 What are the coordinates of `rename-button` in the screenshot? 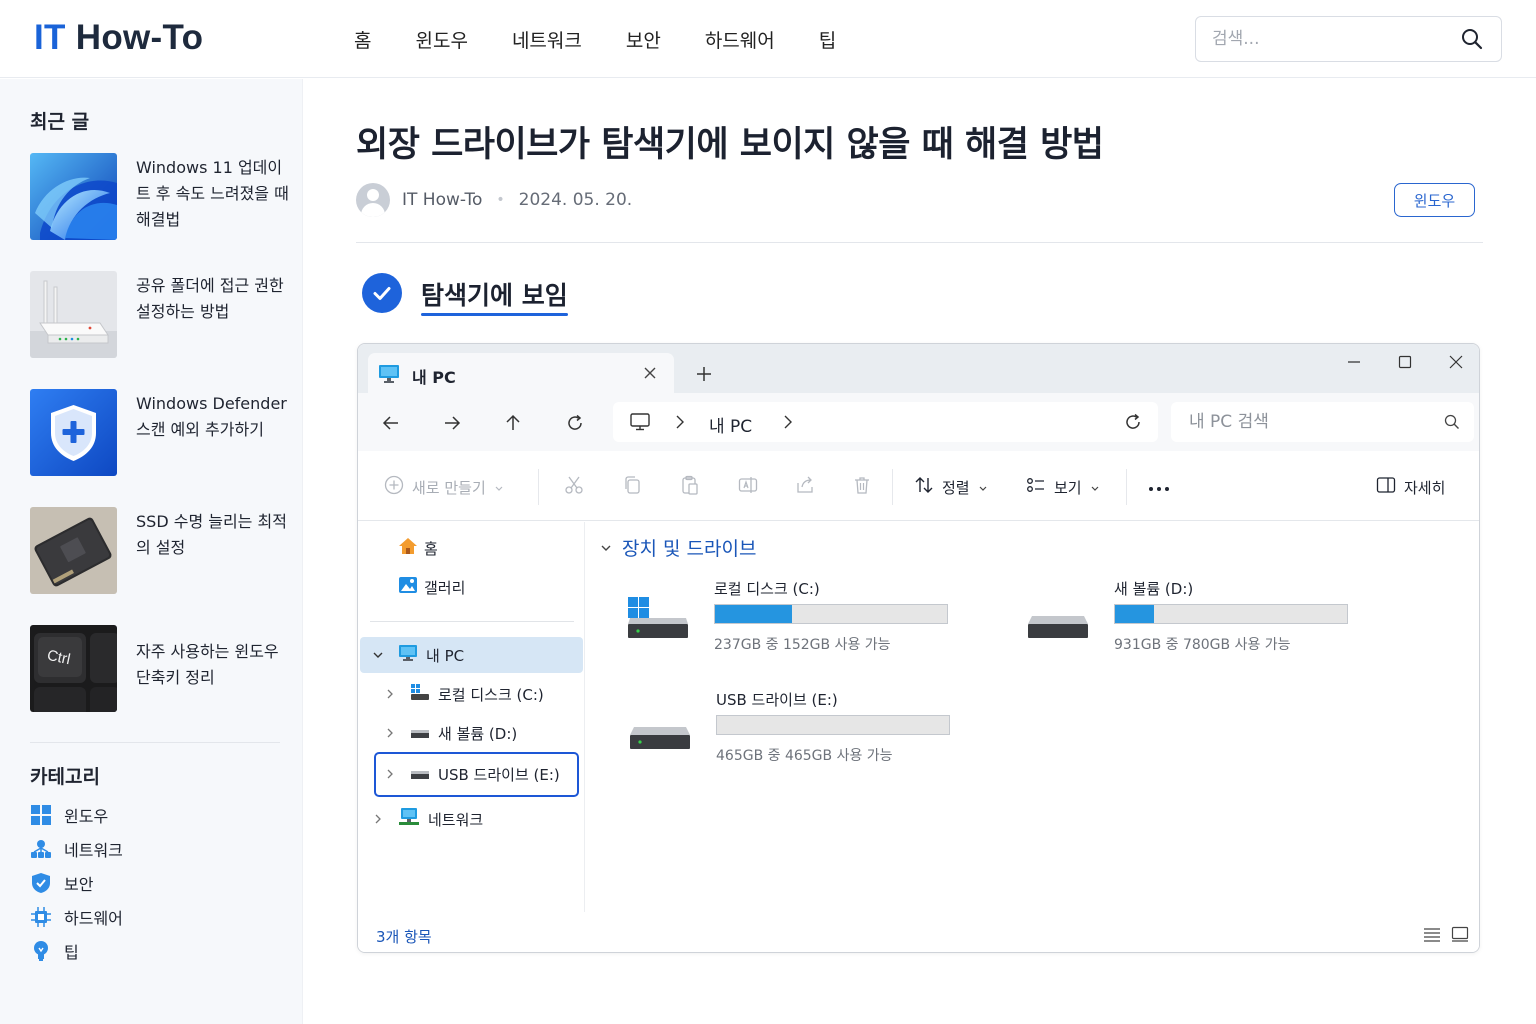 It's located at (748, 487).